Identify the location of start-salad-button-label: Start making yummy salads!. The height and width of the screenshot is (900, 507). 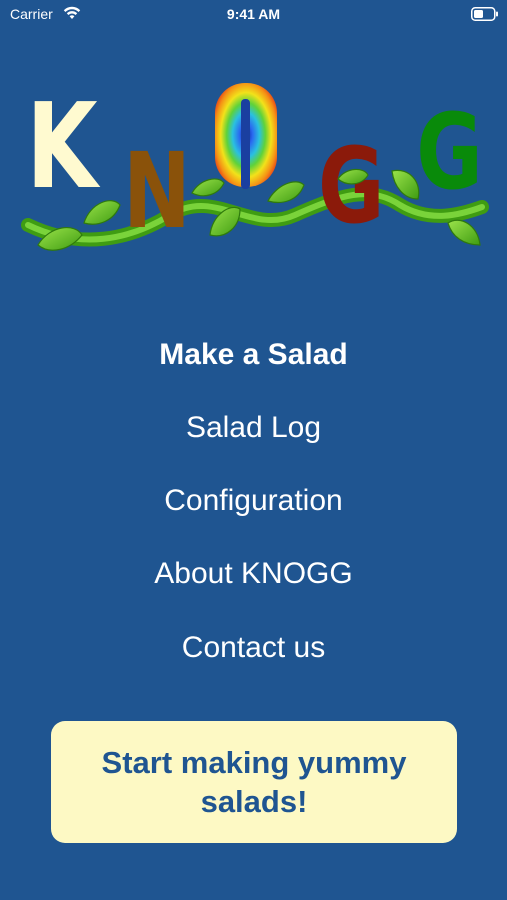
(254, 782).